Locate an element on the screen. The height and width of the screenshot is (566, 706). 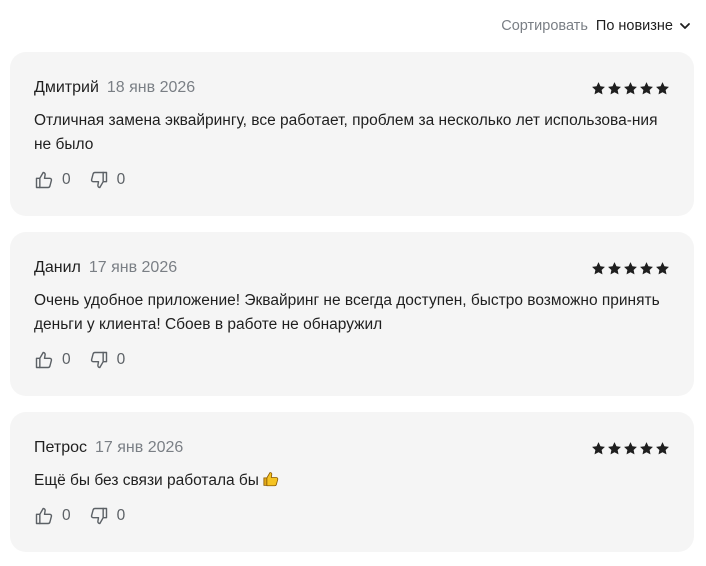
review-text: Ещё бы без связи работала бы is located at coordinates (352, 481).